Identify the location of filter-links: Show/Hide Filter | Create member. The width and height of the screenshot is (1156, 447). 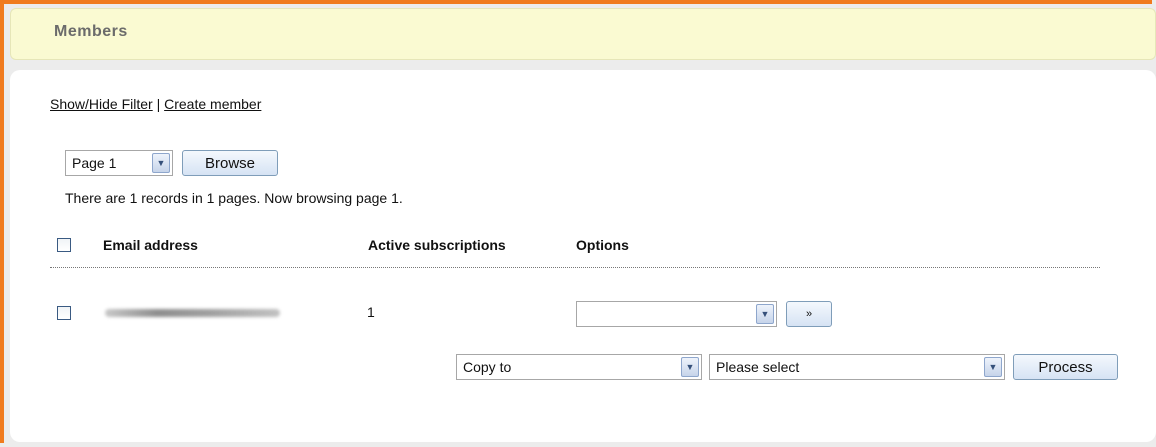
(155, 104).